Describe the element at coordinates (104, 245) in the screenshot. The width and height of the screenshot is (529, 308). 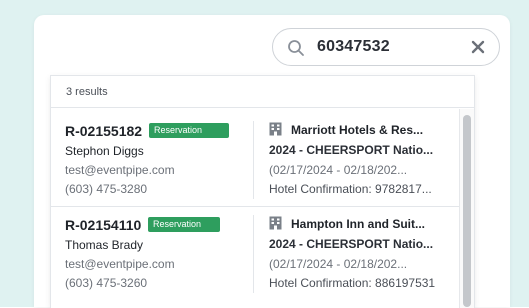
I see `guest-name: Thomas Brady` at that location.